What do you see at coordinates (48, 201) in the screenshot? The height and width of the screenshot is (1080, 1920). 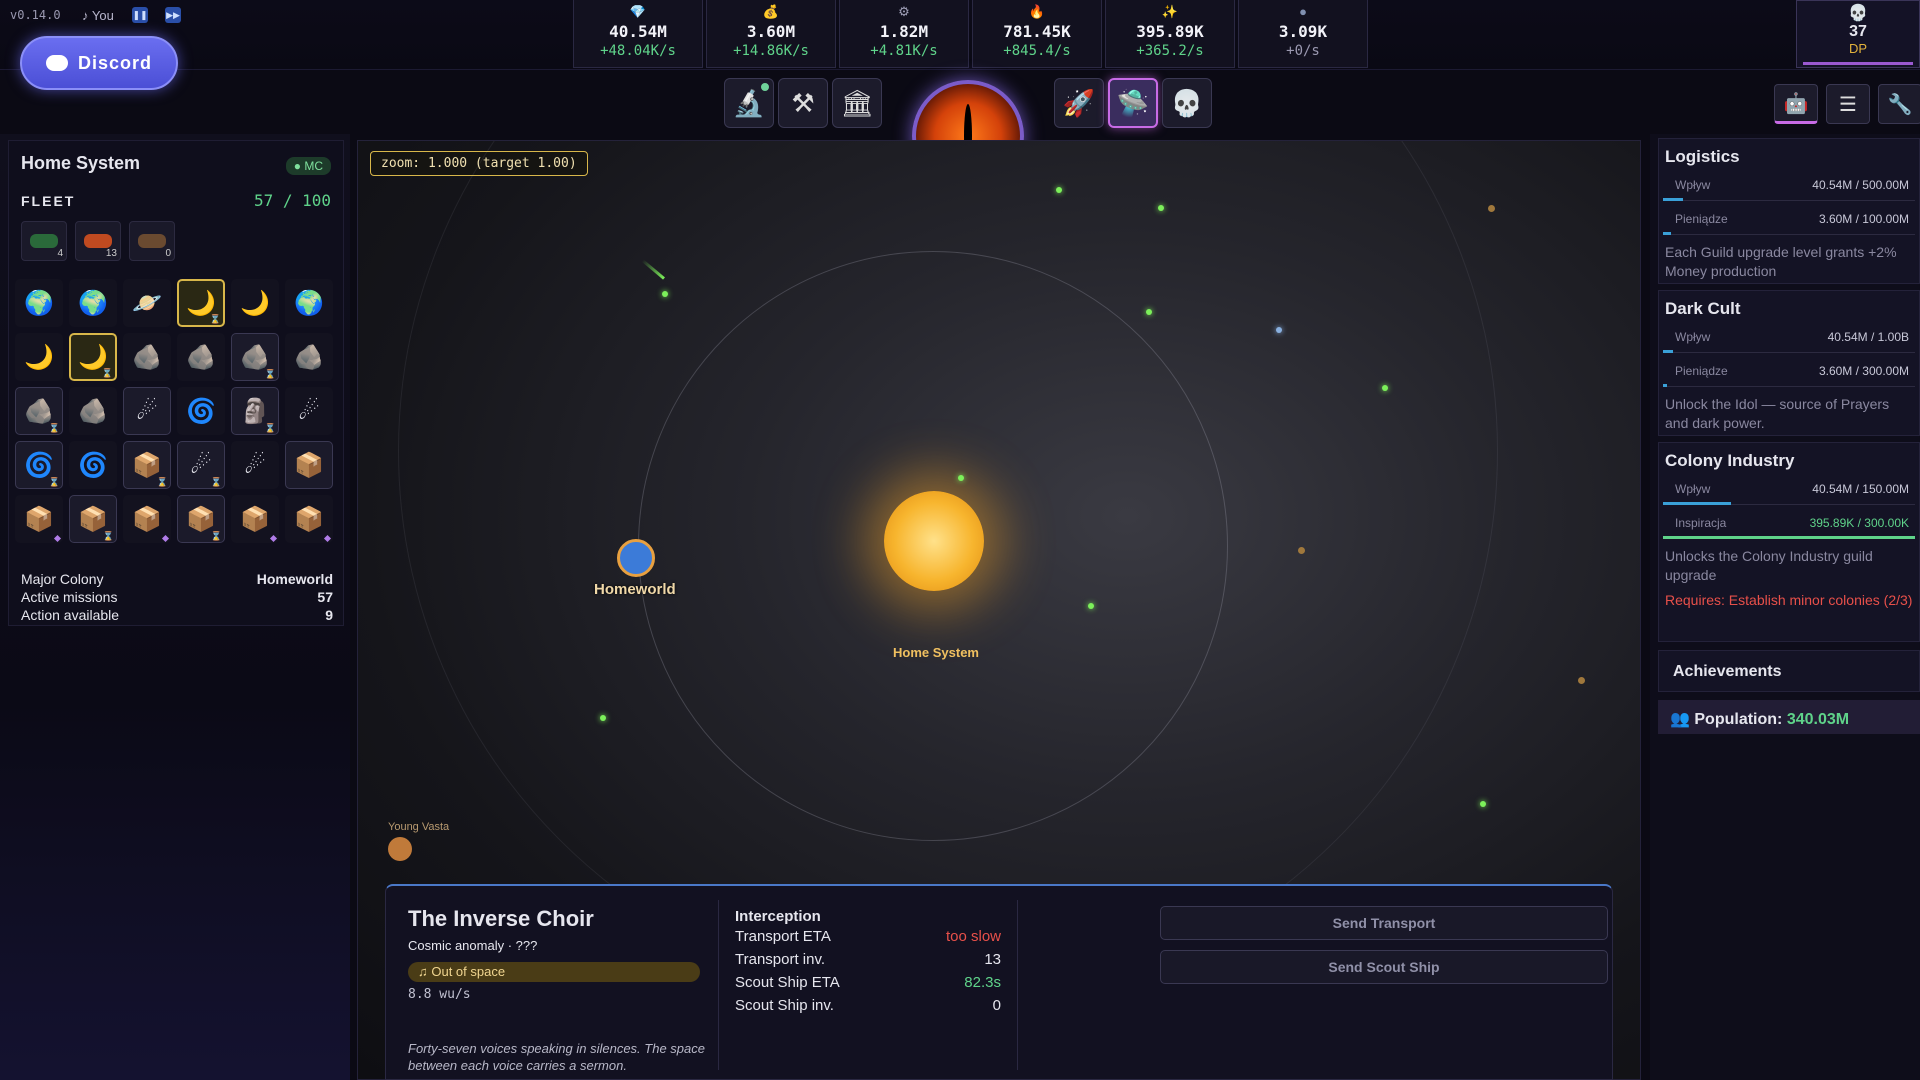 I see `fleet-label: FLEET` at bounding box center [48, 201].